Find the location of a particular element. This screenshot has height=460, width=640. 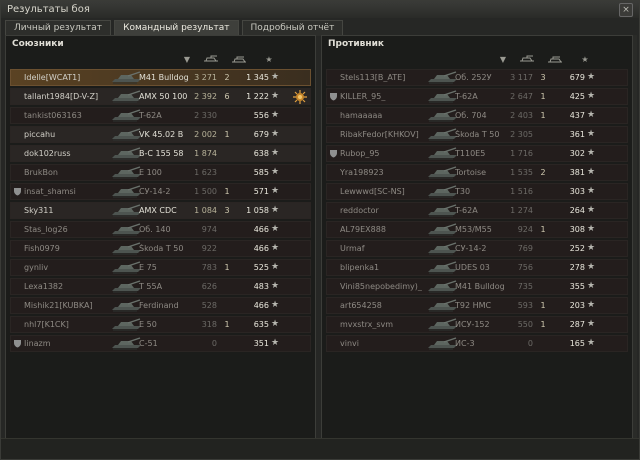

damage-value: 1 084 is located at coordinates (205, 210).